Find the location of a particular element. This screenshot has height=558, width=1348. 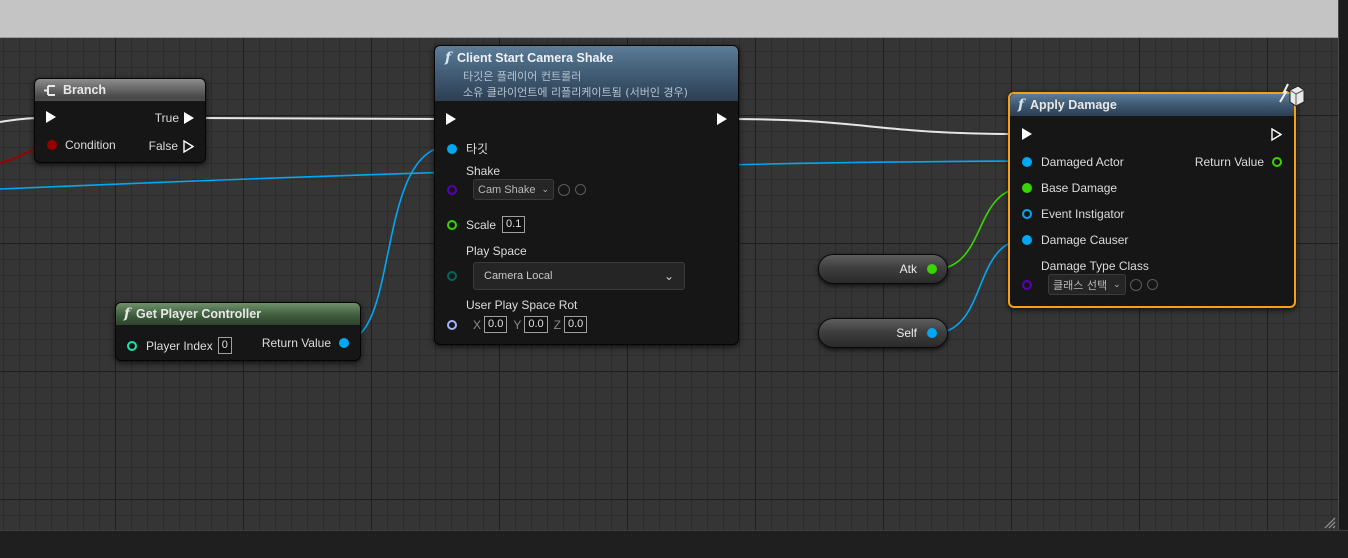

rot-z-input: 0.0 is located at coordinates (575, 324).